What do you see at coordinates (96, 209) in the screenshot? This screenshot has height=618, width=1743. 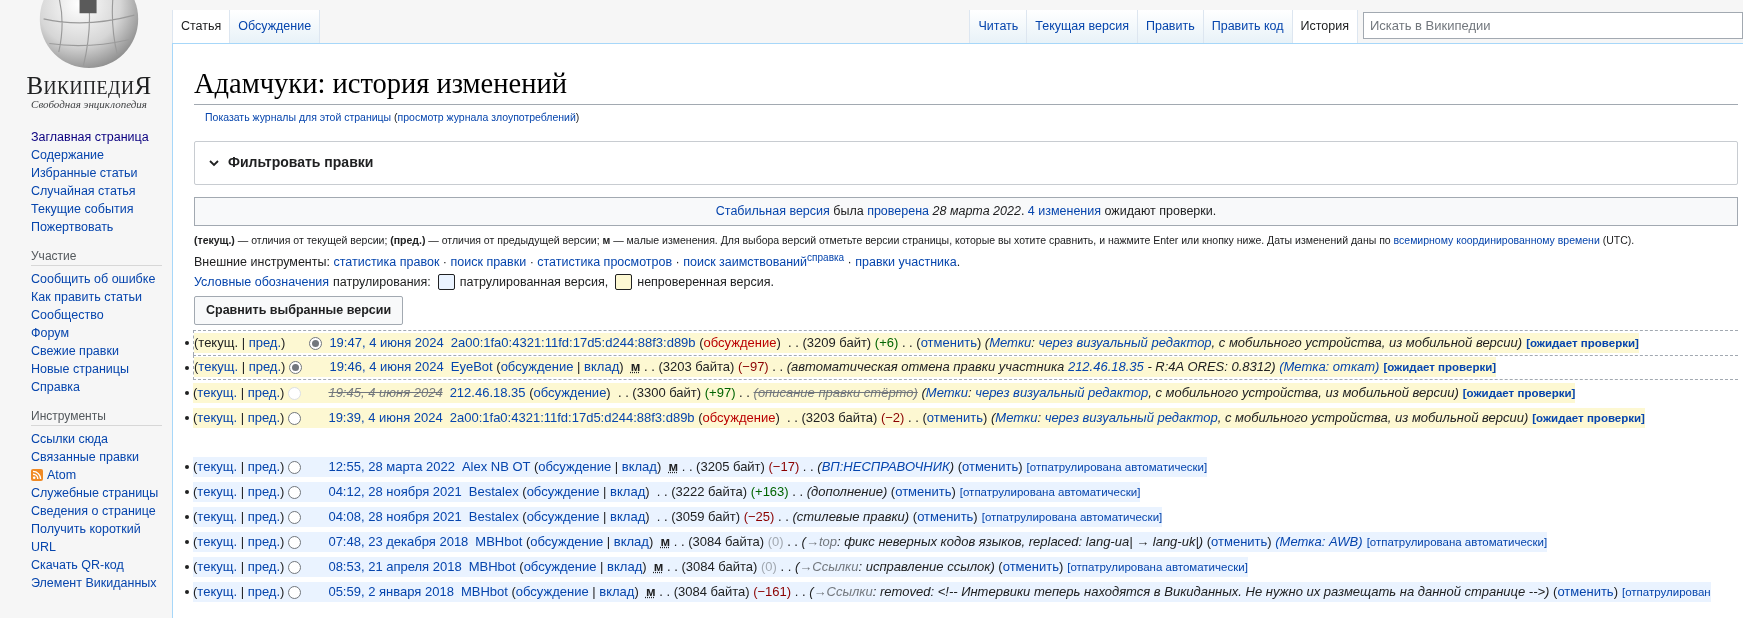 I see `nav-link: Текущие события` at bounding box center [96, 209].